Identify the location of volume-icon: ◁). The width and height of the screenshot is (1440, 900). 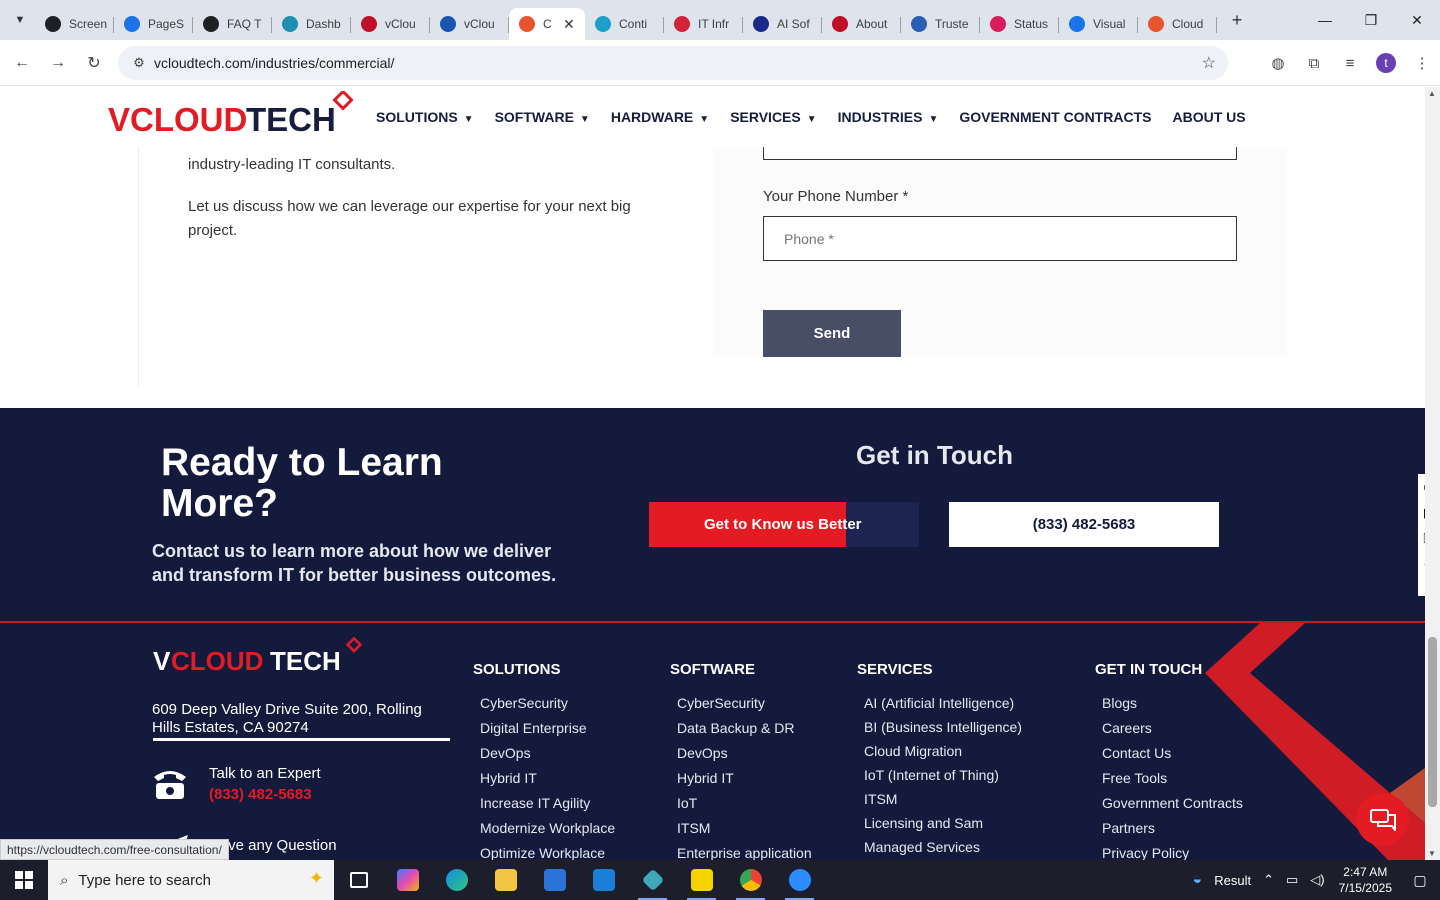
(1317, 880).